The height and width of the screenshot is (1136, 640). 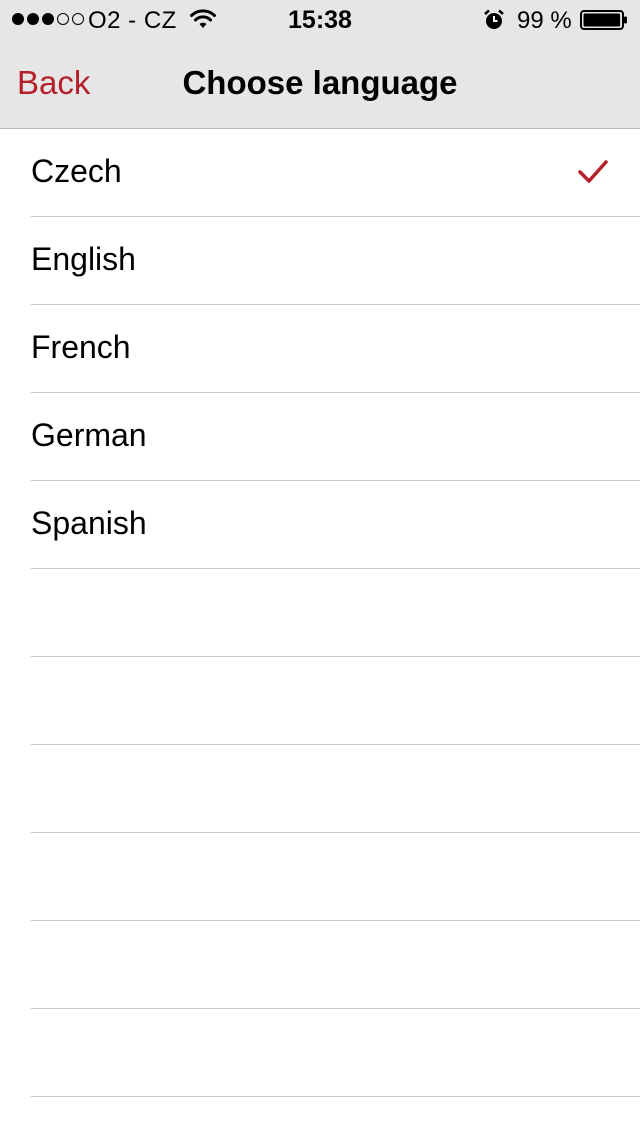 I want to click on language-label: English, so click(x=83, y=259).